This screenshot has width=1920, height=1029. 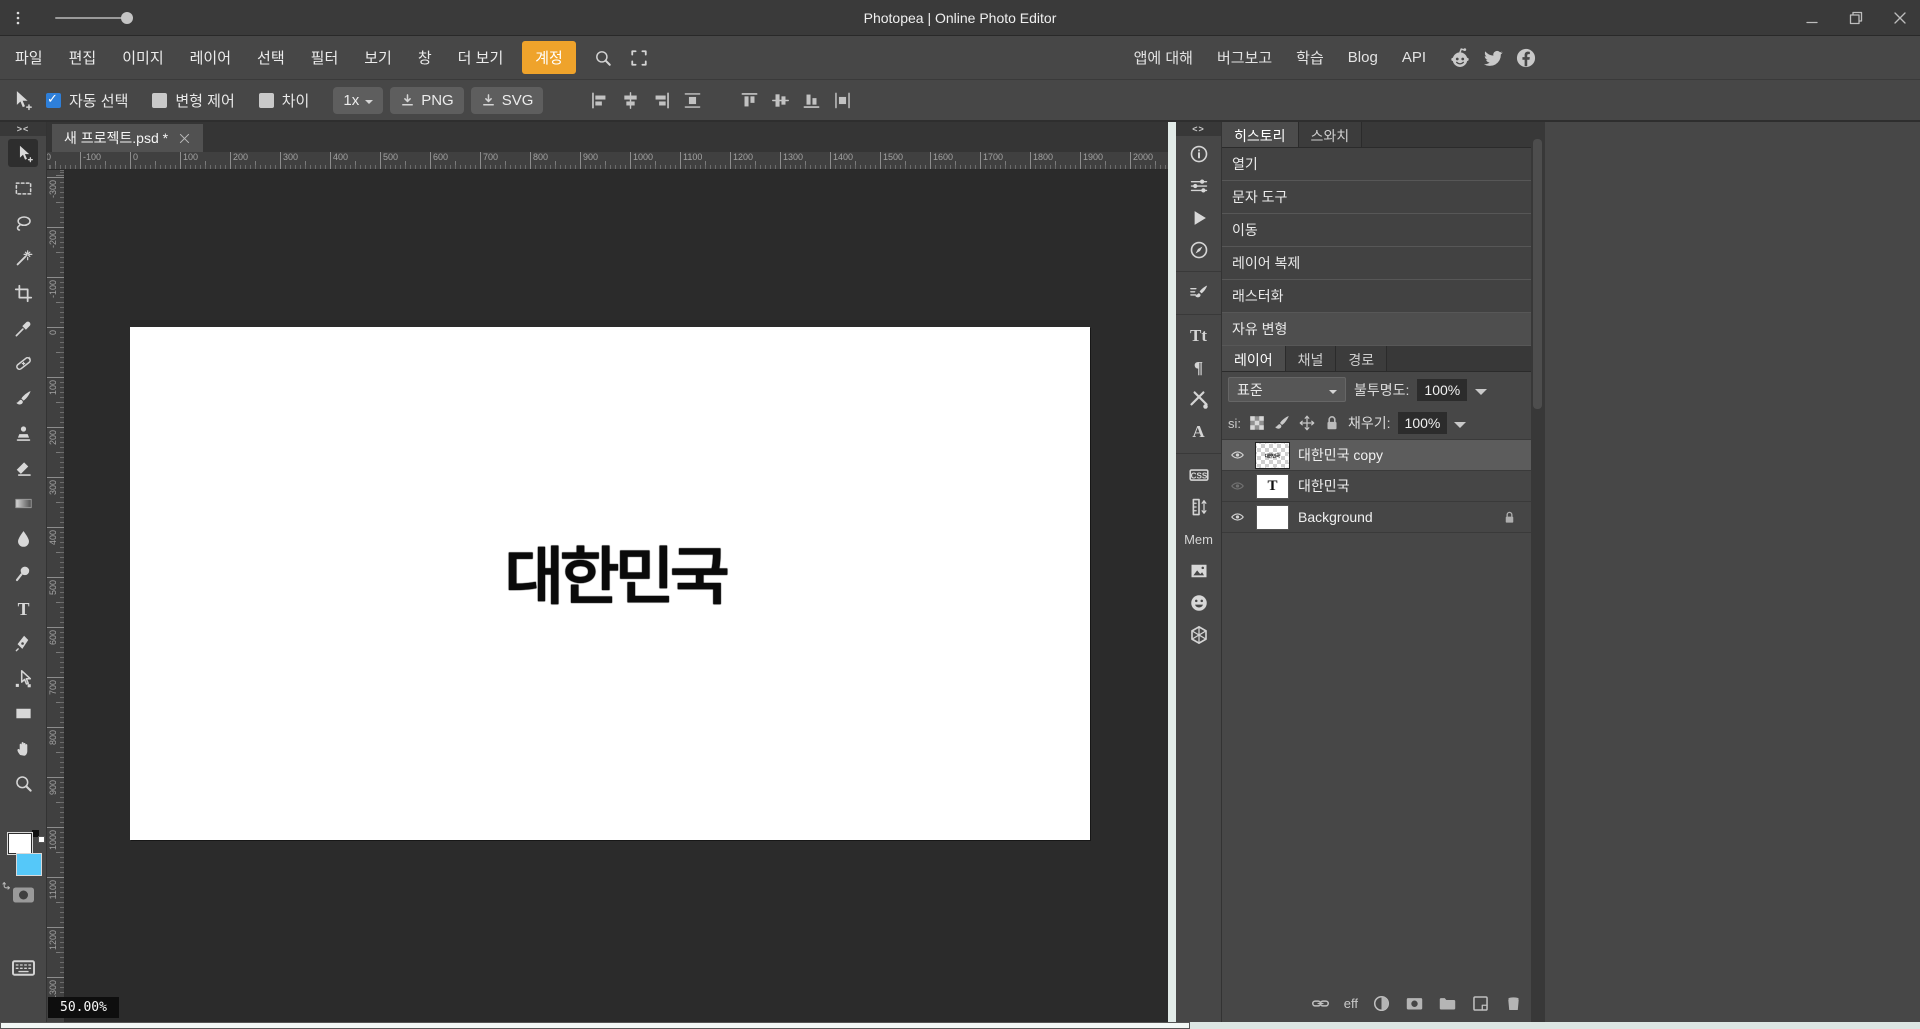 I want to click on glyphs-panel: A, so click(x=1199, y=432).